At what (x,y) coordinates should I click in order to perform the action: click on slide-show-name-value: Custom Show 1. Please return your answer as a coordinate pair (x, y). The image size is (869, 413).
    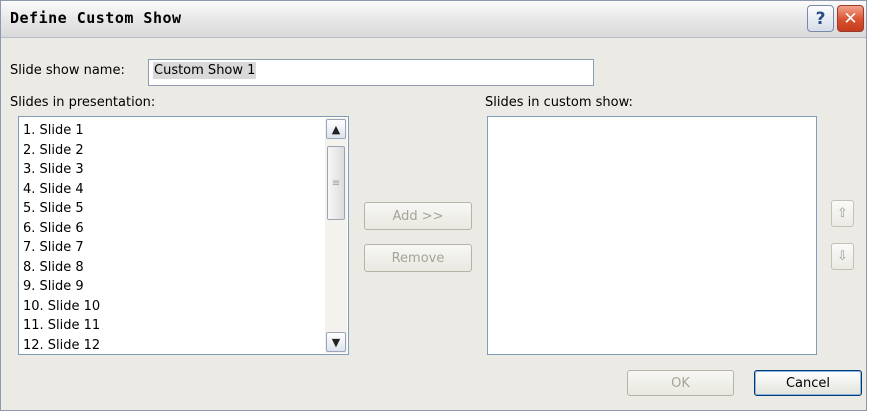
    Looking at the image, I should click on (205, 70).